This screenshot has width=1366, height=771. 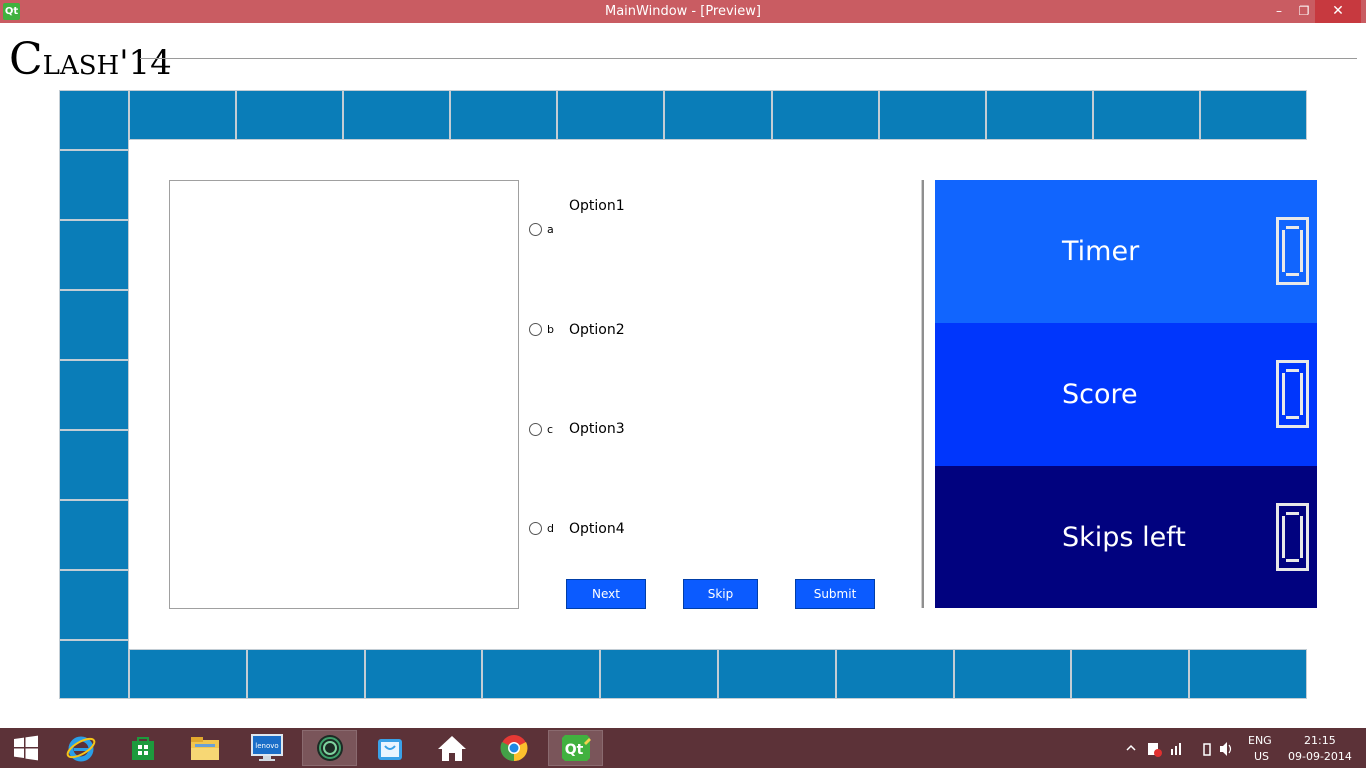 I want to click on score-lcd-display, so click(x=1292, y=394).